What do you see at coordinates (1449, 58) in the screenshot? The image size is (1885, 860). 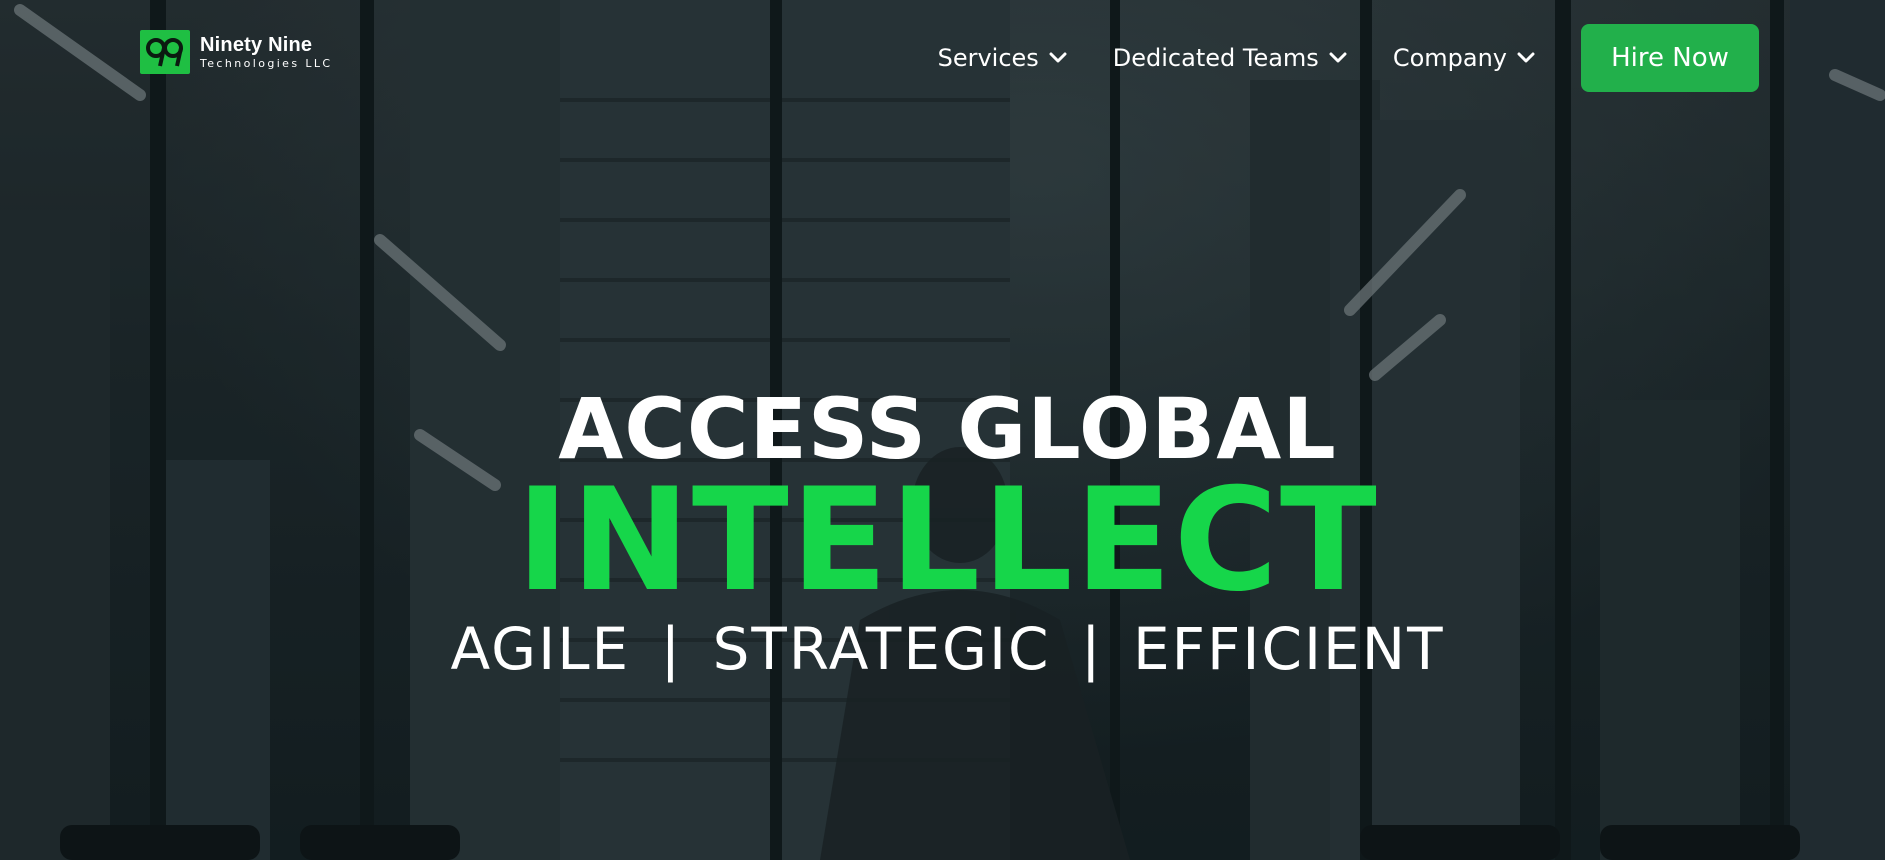 I see `nav-item-label: Company` at bounding box center [1449, 58].